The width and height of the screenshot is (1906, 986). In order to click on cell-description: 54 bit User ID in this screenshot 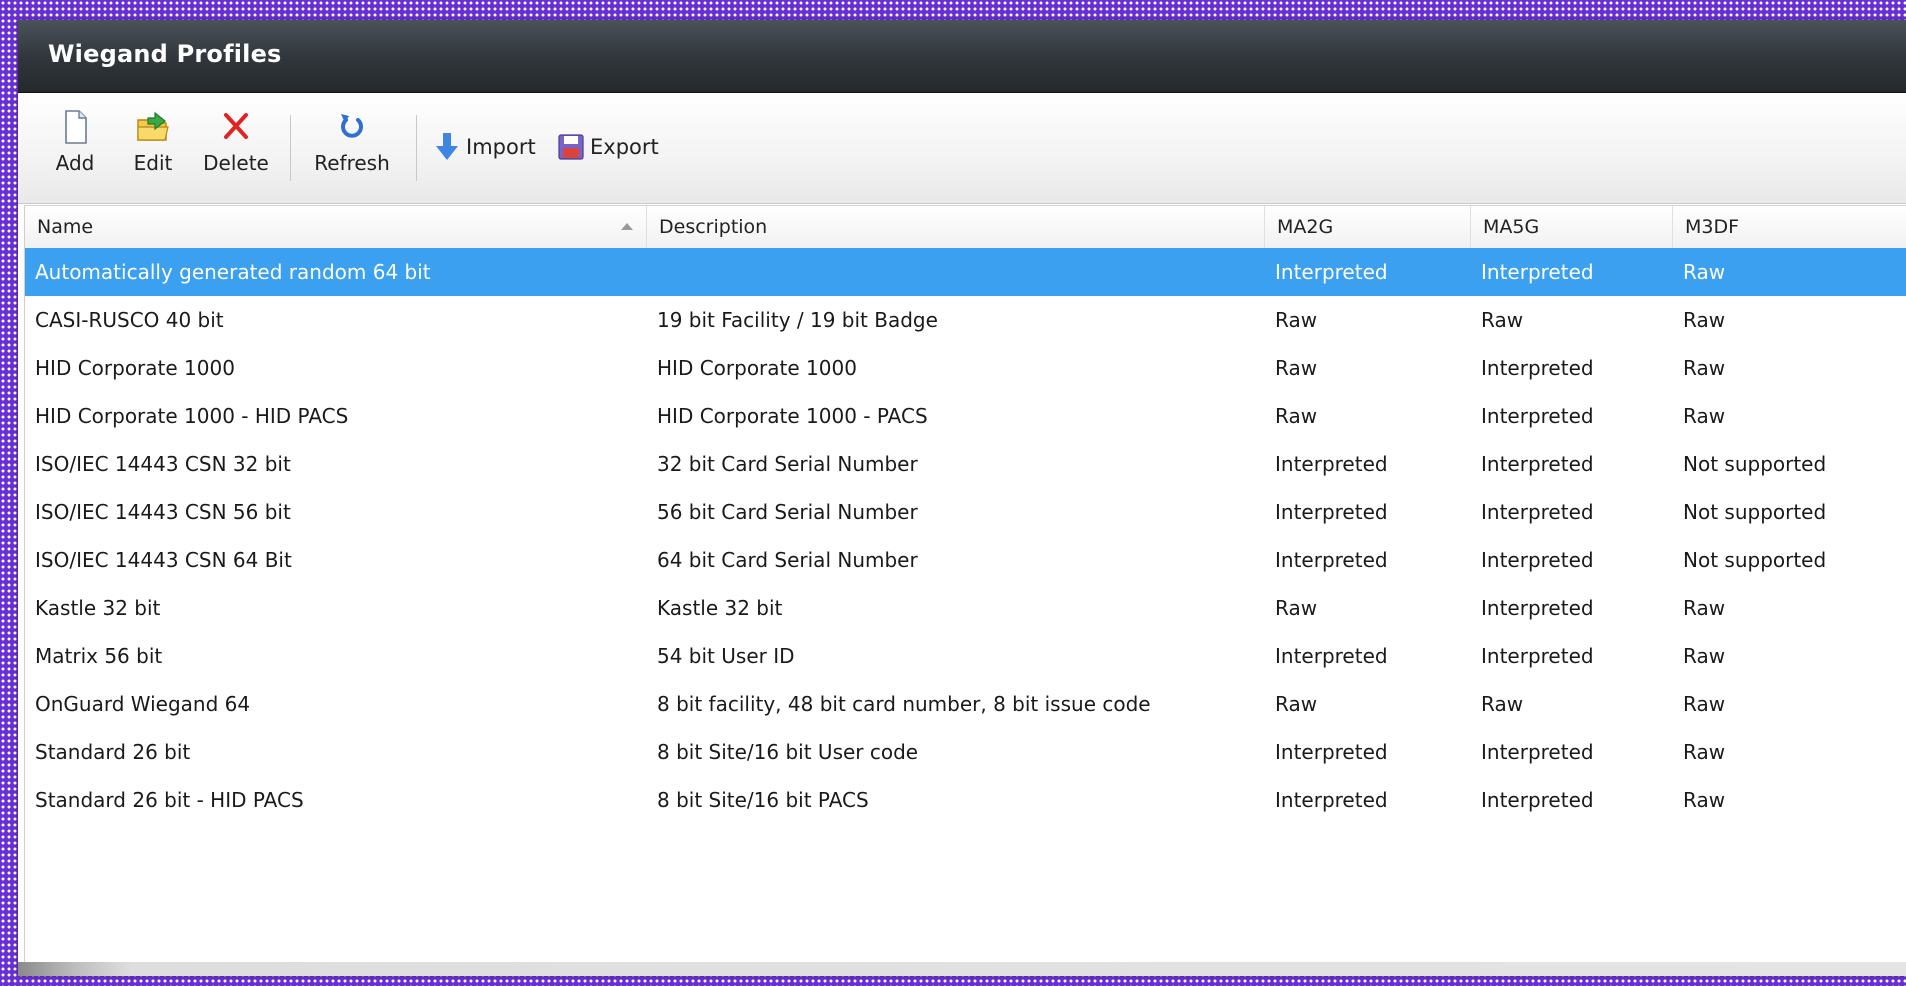, I will do `click(726, 656)`.